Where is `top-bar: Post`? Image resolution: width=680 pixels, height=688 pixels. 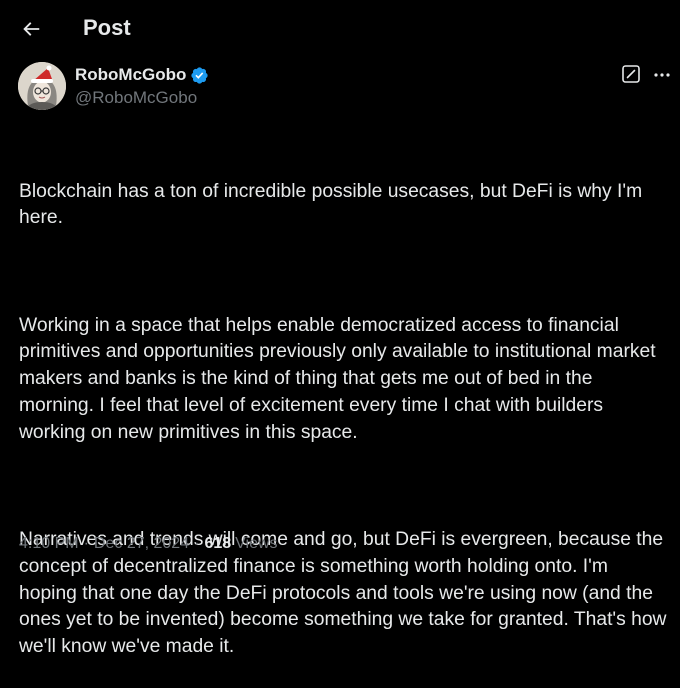 top-bar: Post is located at coordinates (340, 28).